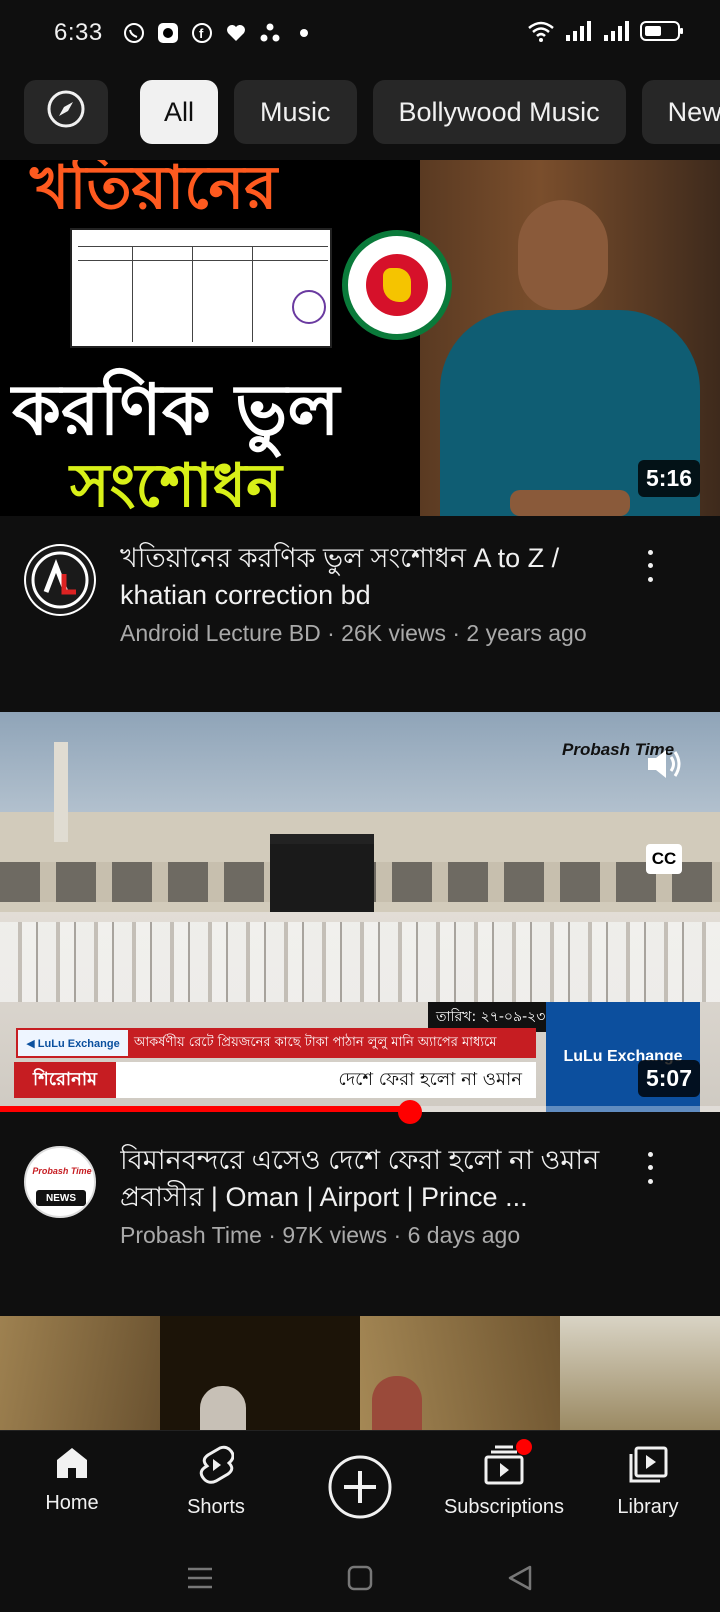 The height and width of the screenshot is (1612, 720). What do you see at coordinates (664, 859) in the screenshot?
I see `captions-button: CC` at bounding box center [664, 859].